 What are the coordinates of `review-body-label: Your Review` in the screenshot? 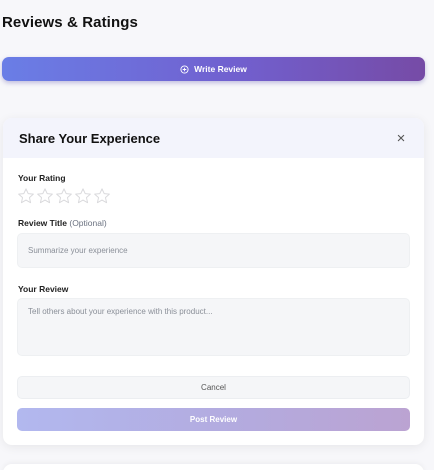 It's located at (43, 289).